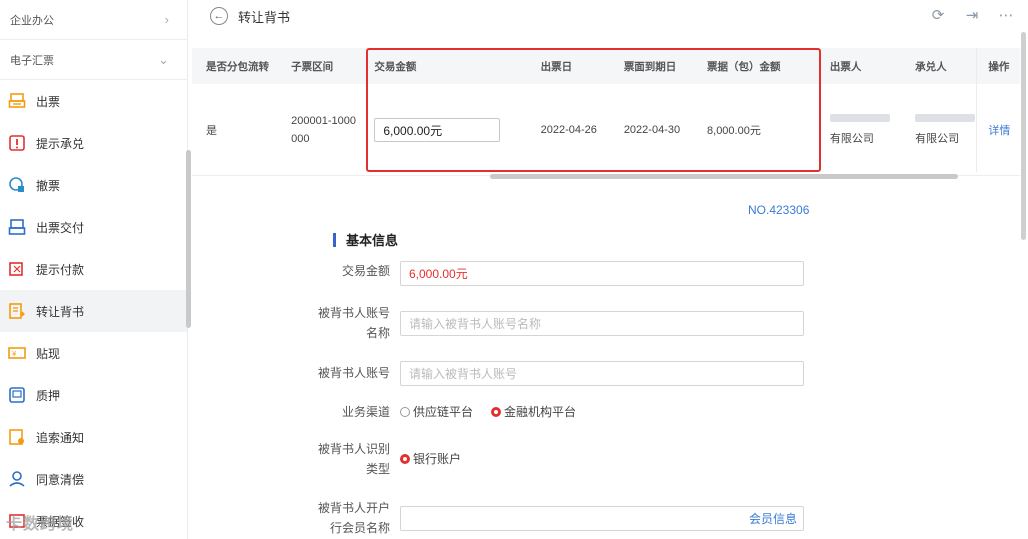 This screenshot has width=1028, height=539. Describe the element at coordinates (93, 227) in the screenshot. I see `sidebar-item-deliver: 出票交付` at that location.